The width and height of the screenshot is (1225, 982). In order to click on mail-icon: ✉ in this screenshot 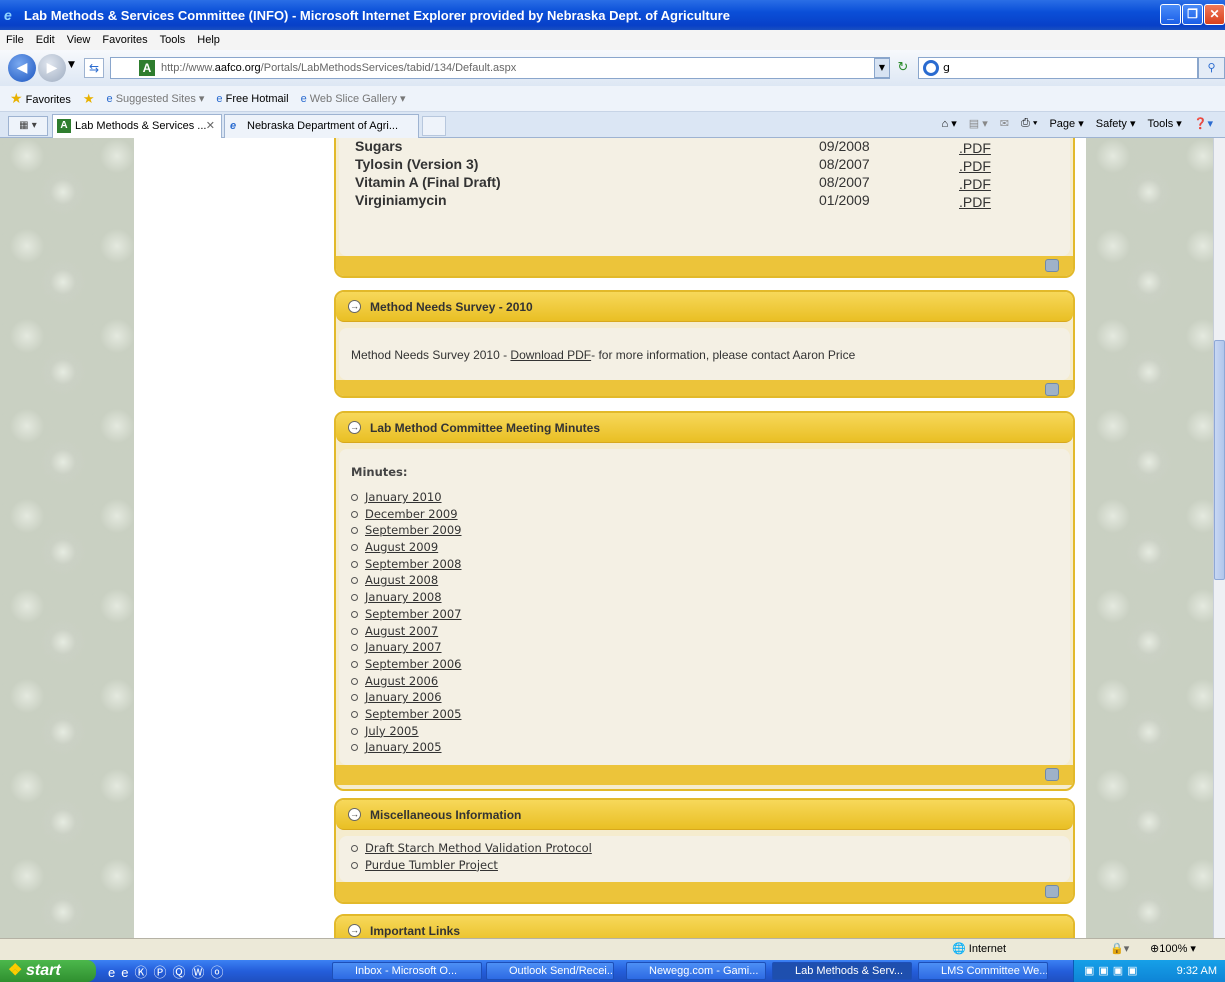, I will do `click(1004, 123)`.